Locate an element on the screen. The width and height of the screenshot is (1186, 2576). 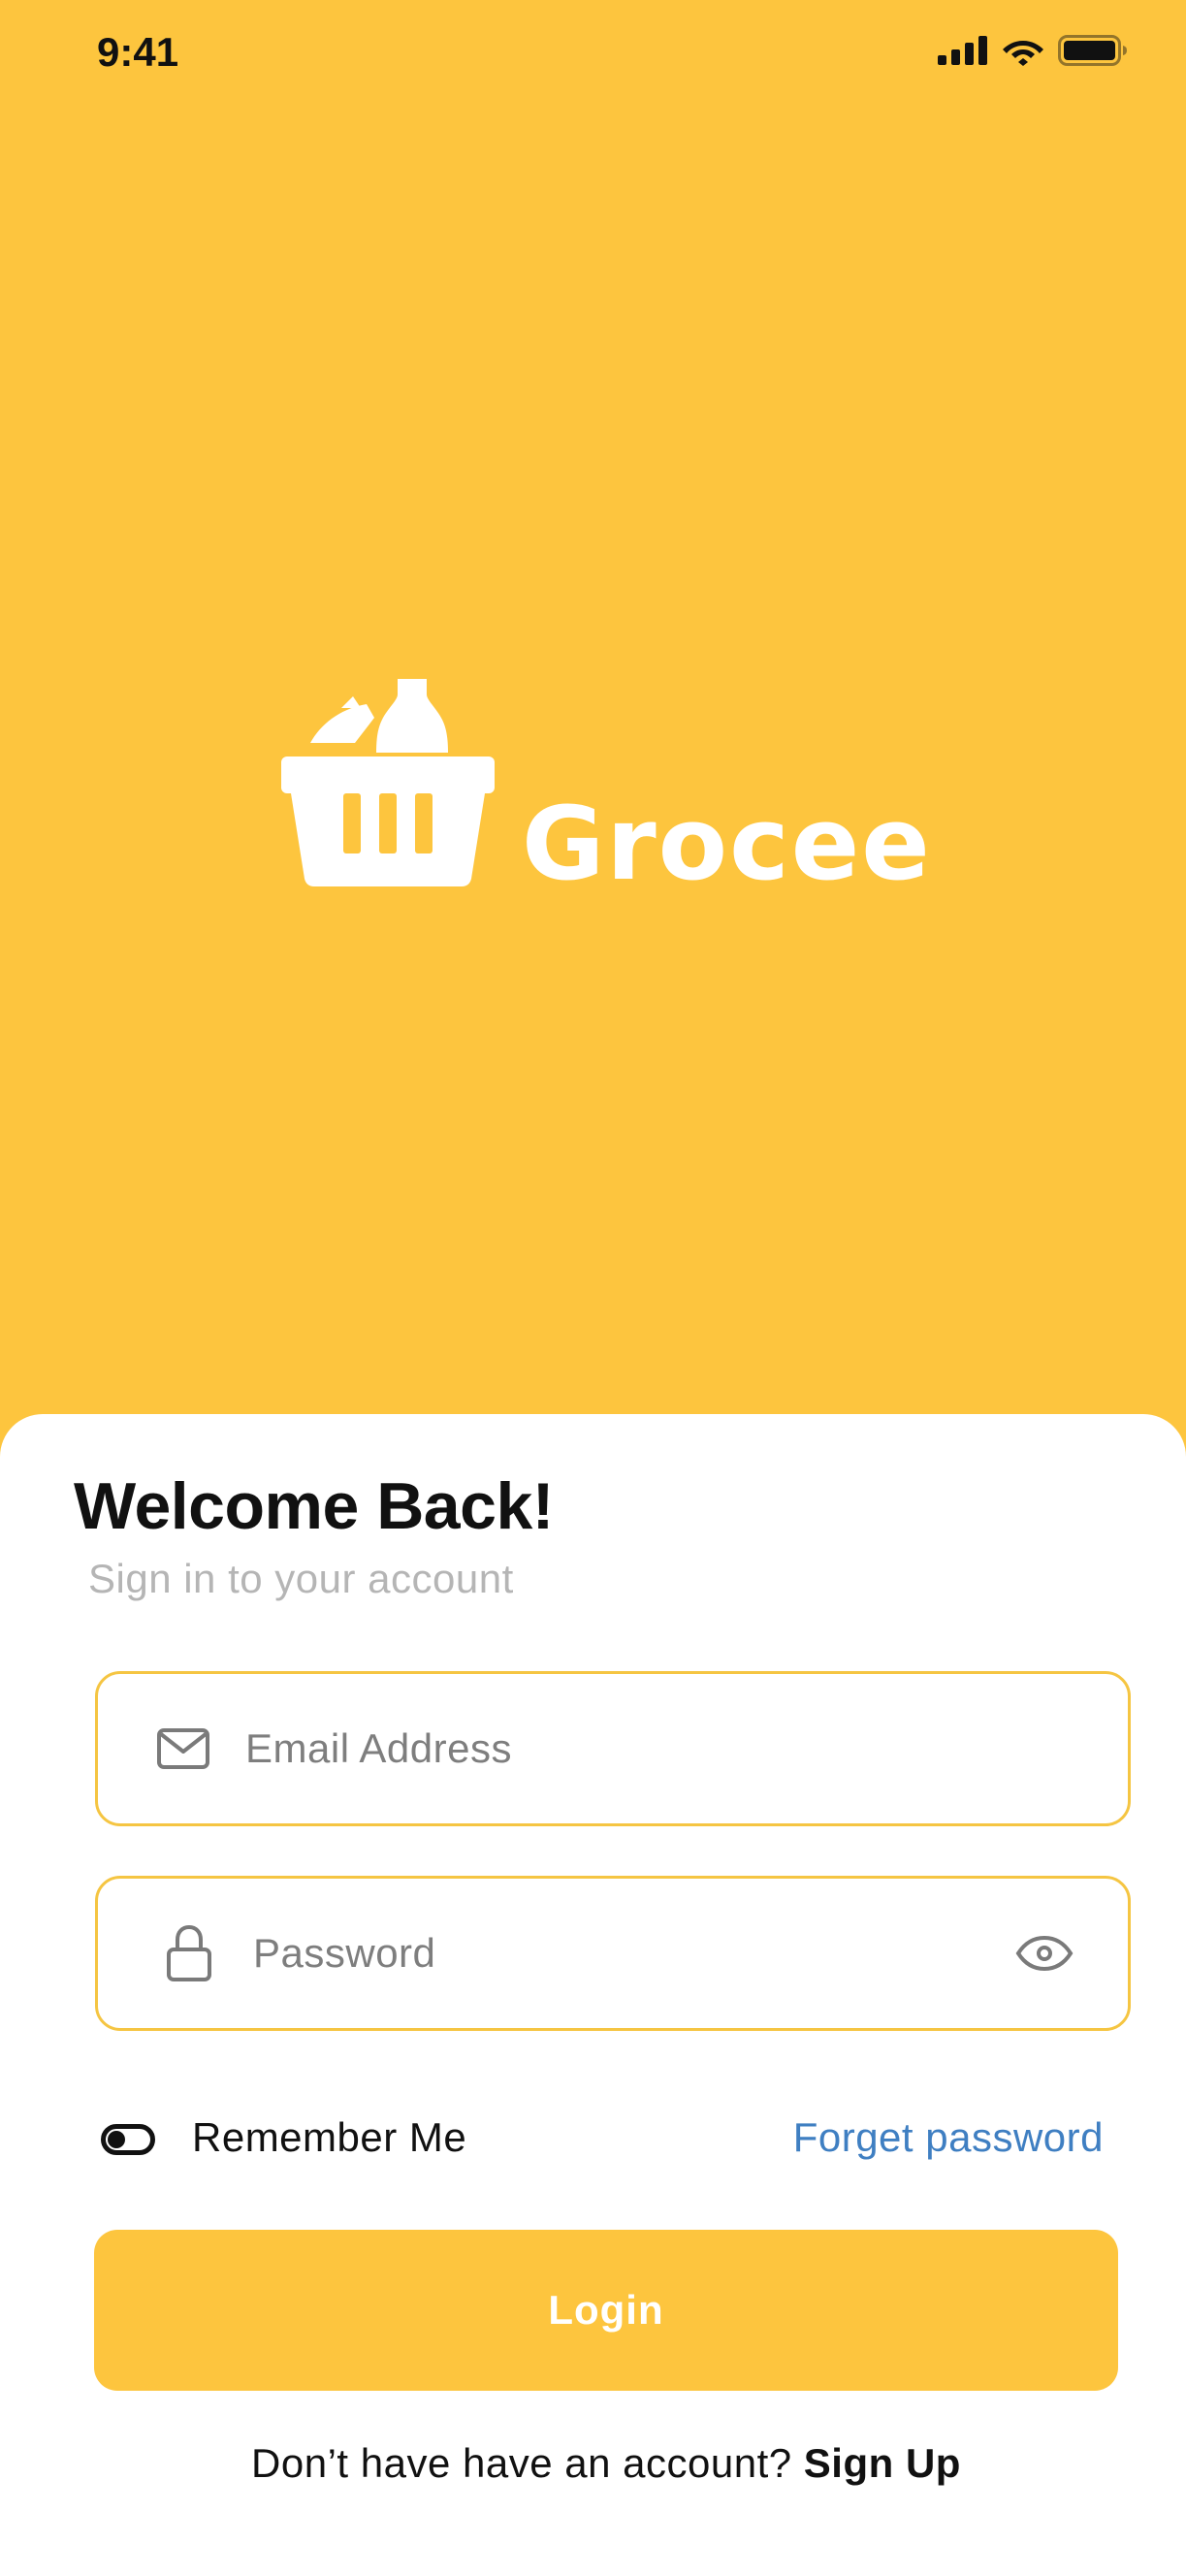
login-button: Login is located at coordinates (606, 2310).